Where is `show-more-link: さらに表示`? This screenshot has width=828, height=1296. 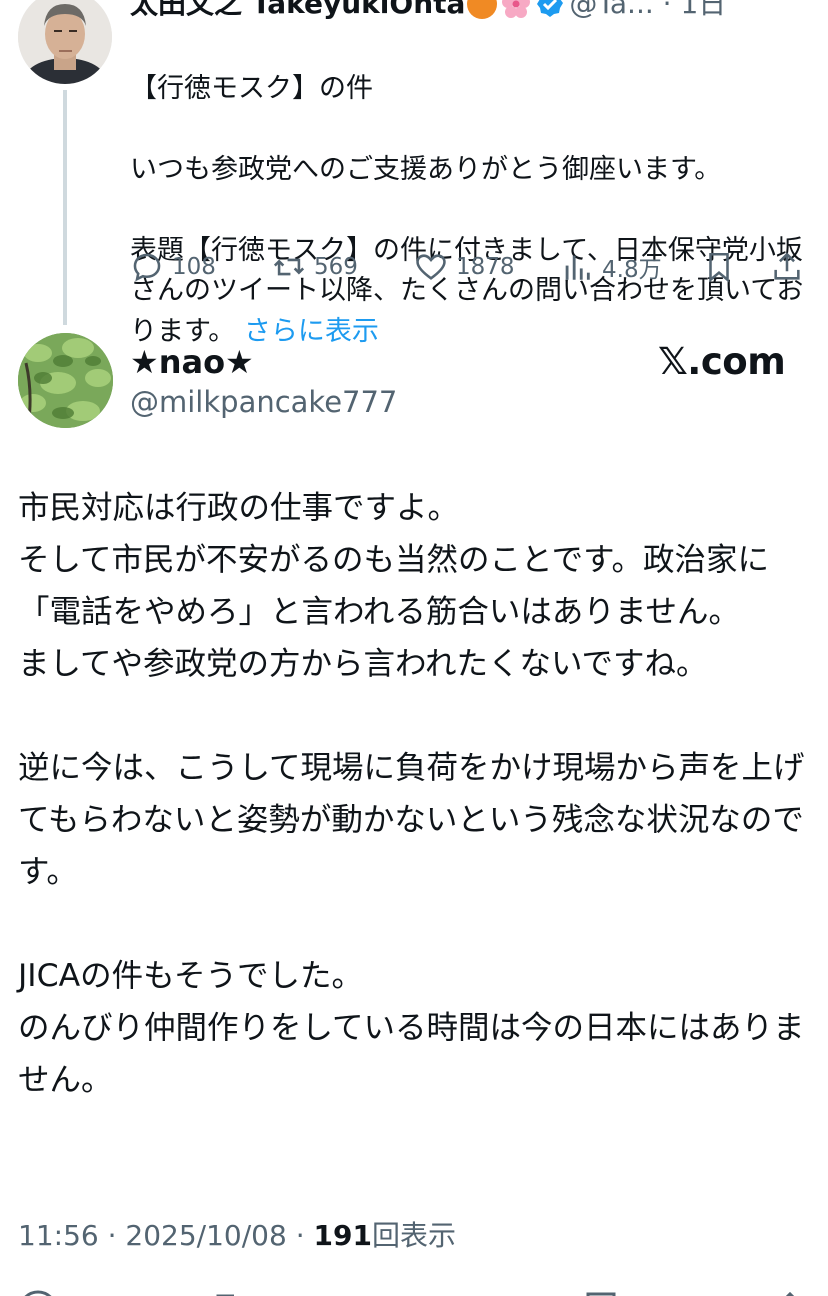 show-more-link: さらに表示 is located at coordinates (311, 331).